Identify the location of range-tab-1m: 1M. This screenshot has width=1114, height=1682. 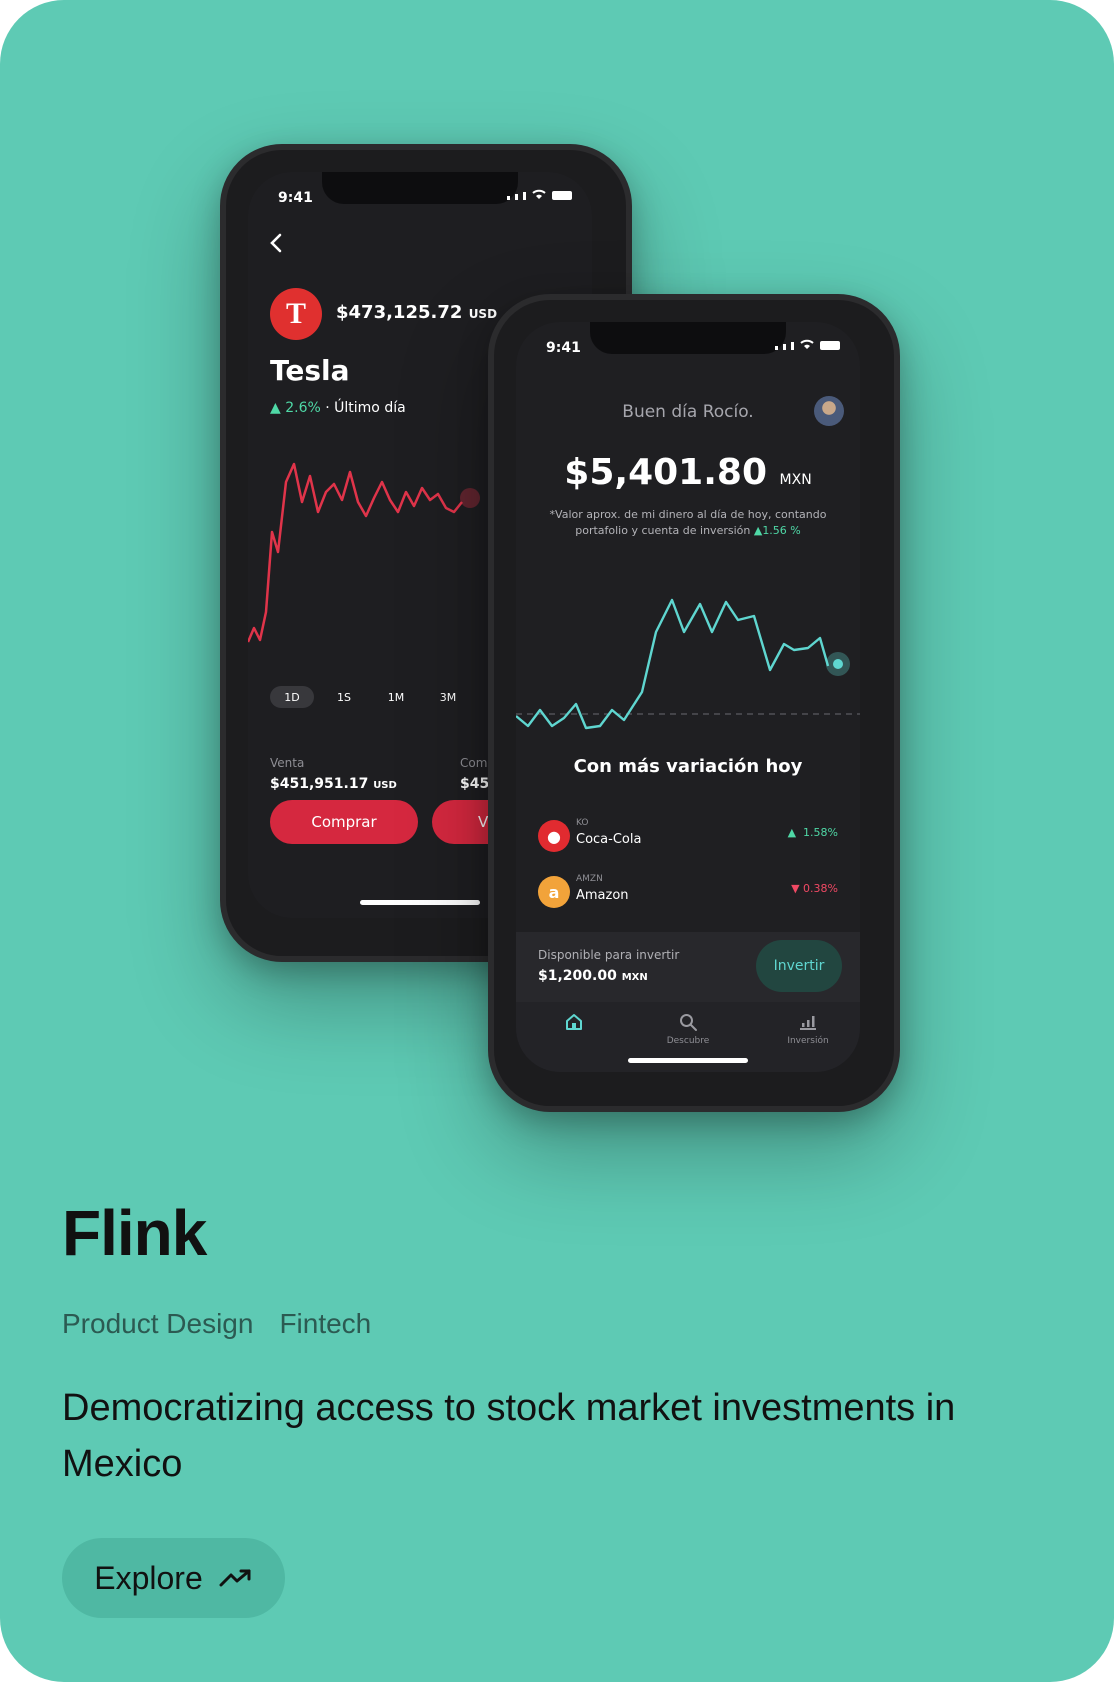
(396, 697).